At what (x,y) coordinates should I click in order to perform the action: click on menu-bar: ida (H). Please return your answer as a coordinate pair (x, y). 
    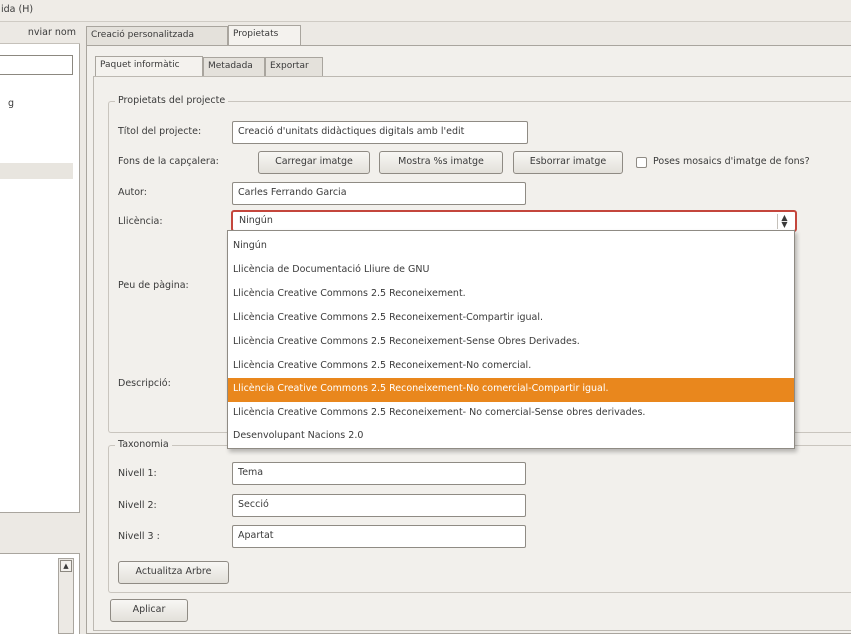
    Looking at the image, I should click on (425, 11).